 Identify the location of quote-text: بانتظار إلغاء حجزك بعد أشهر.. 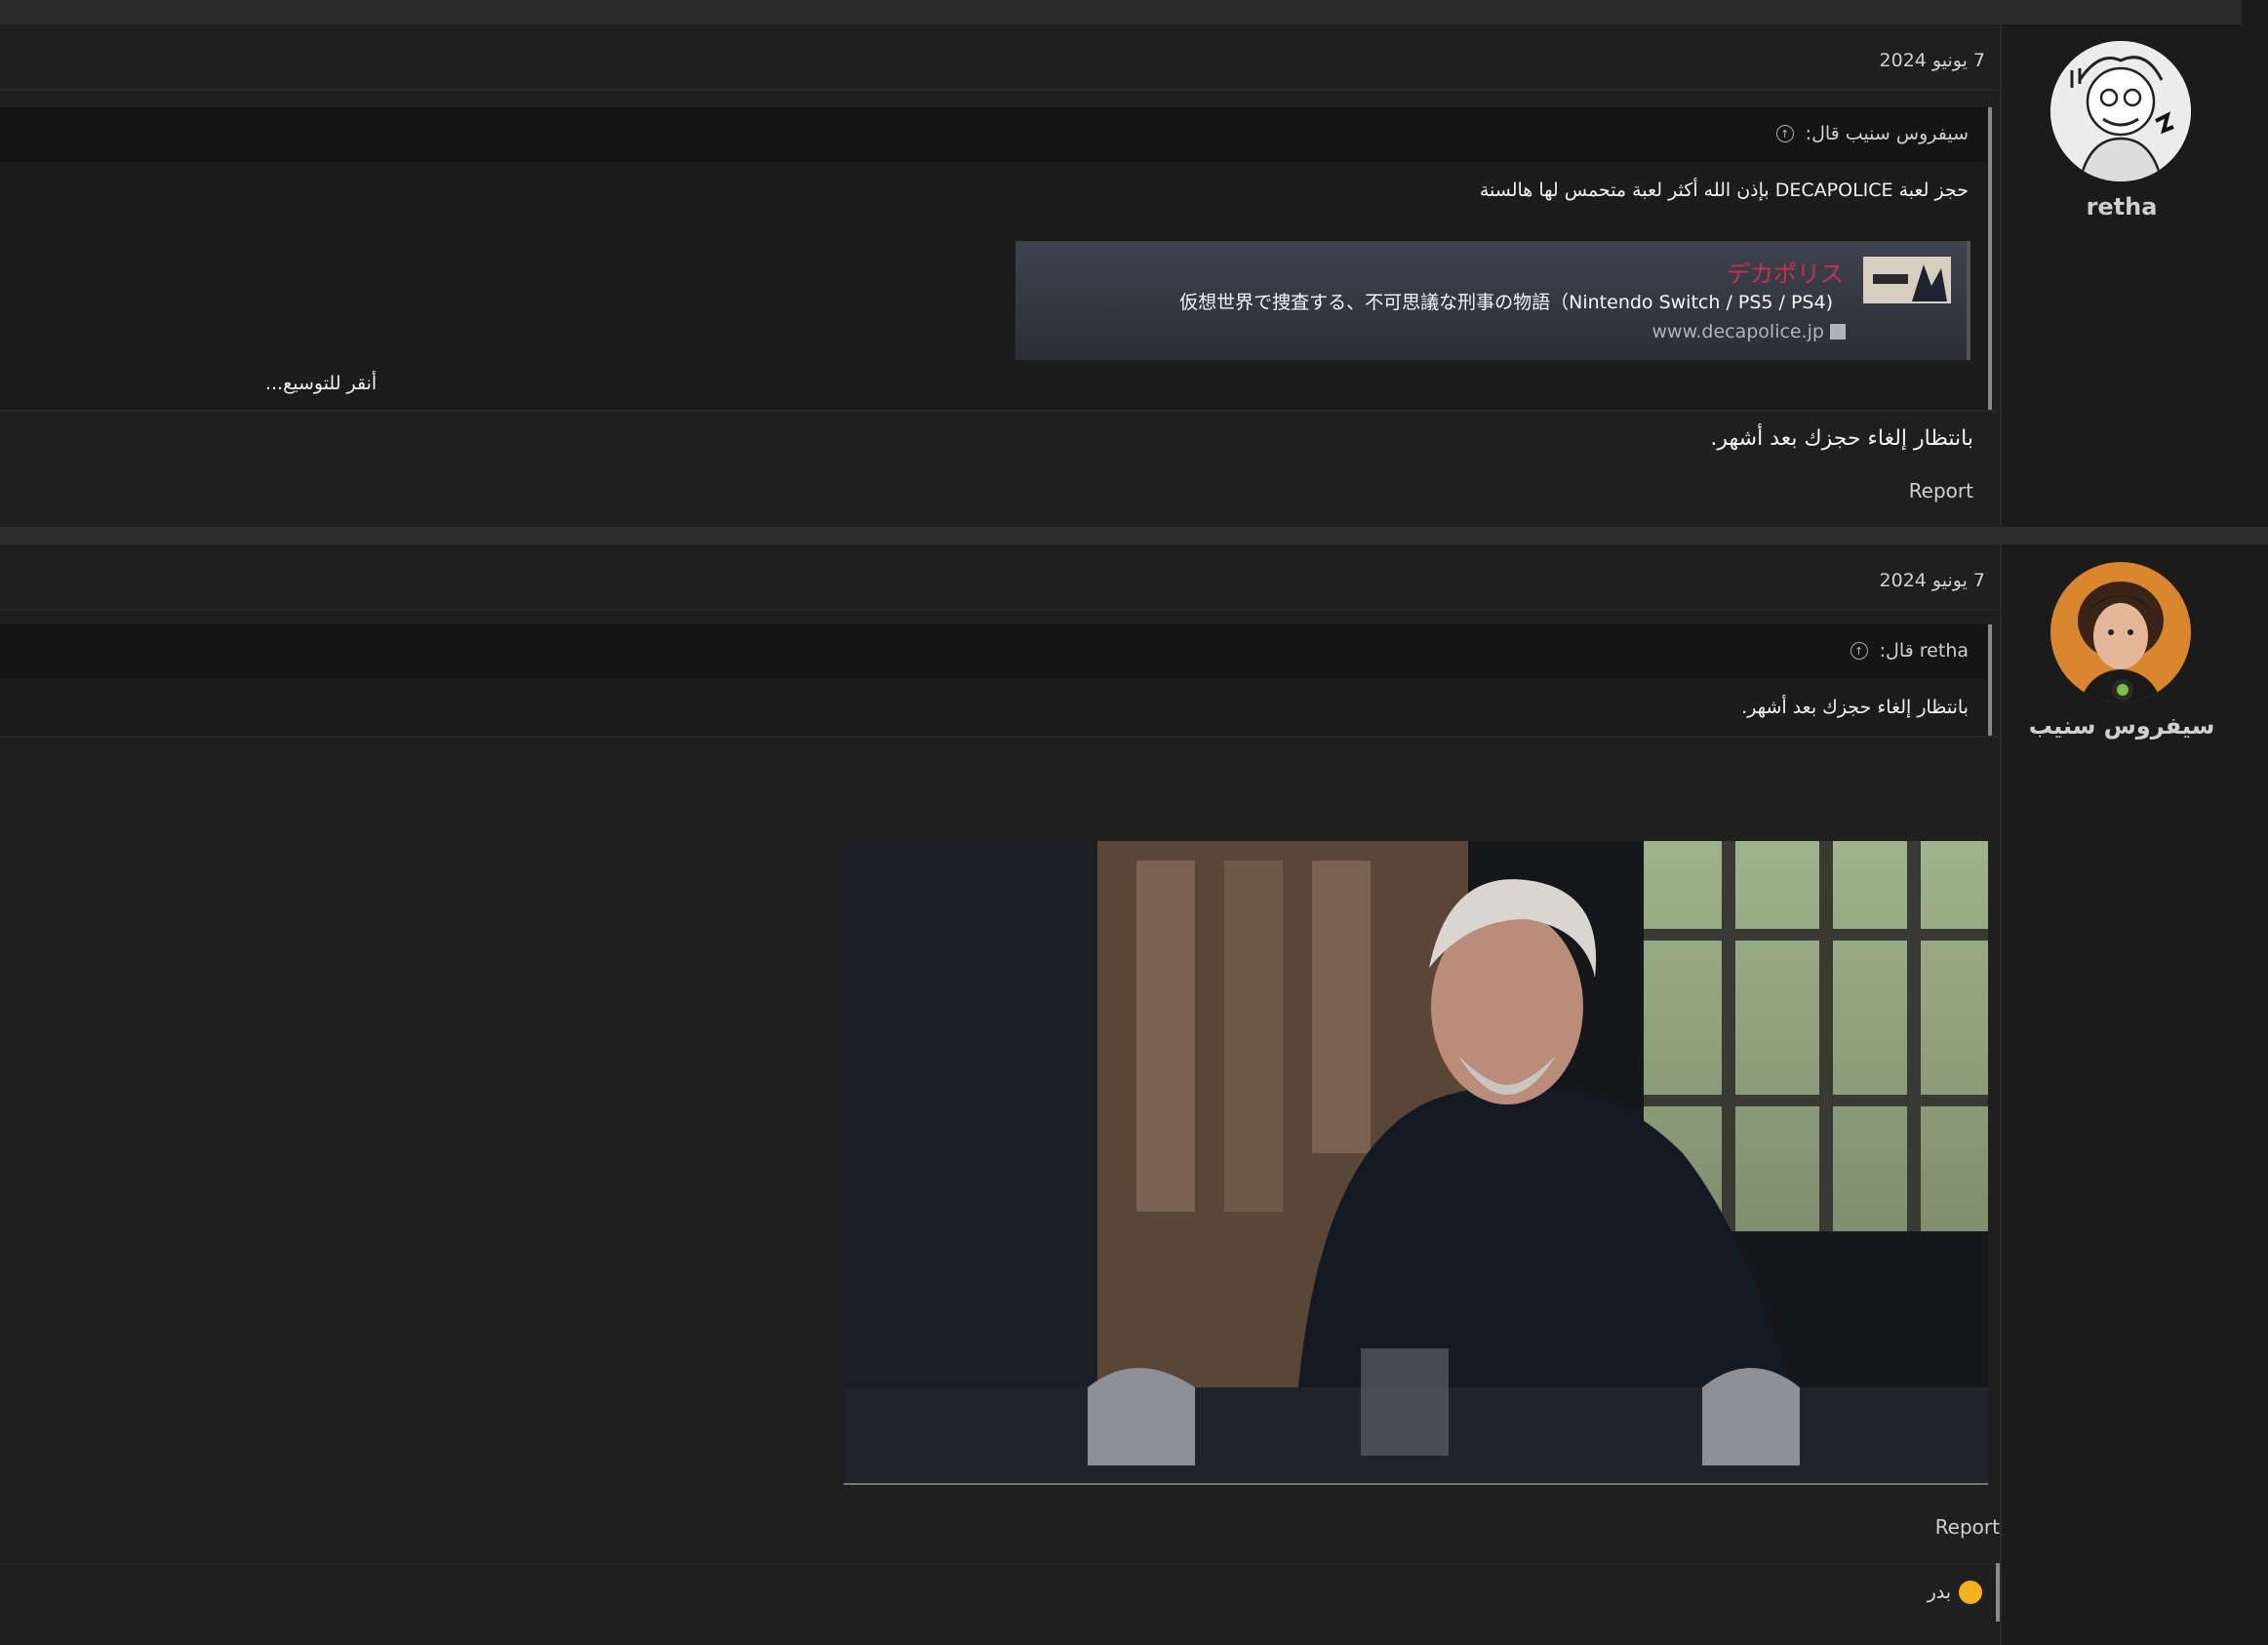
(1855, 707).